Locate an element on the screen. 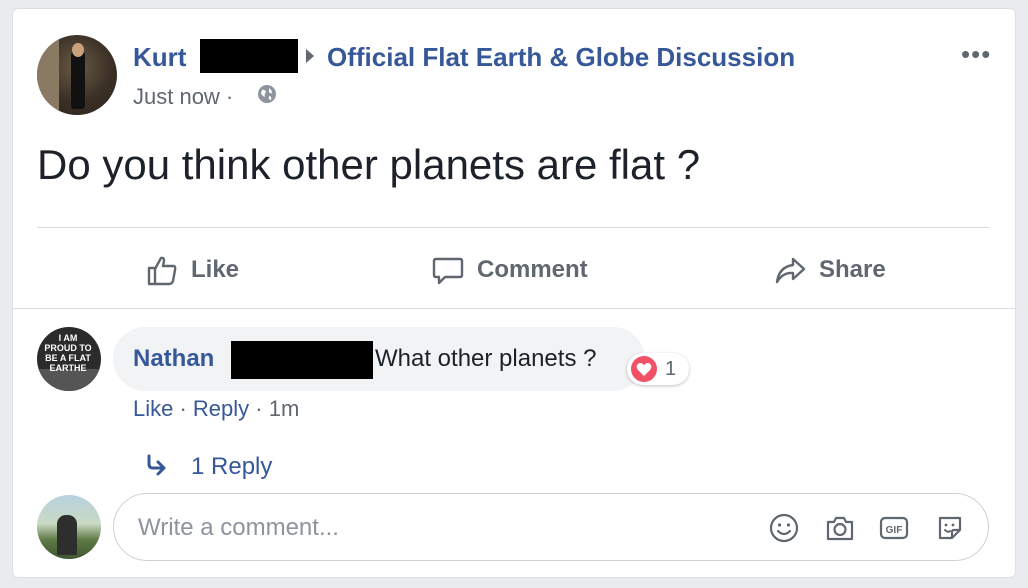 This screenshot has height=588, width=1028. svg-text: GIF is located at coordinates (894, 530).